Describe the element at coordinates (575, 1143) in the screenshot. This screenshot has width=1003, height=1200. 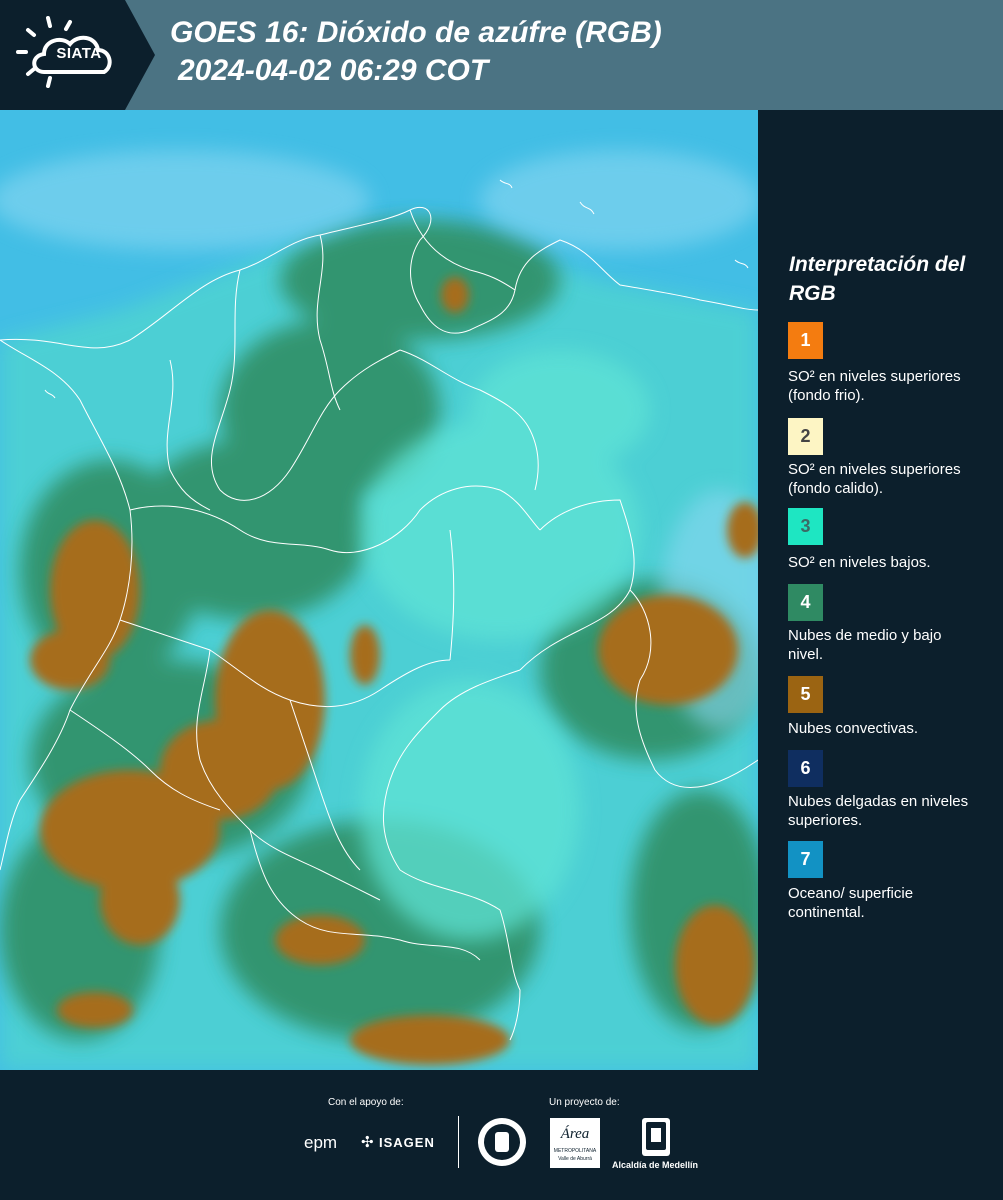
I see `area-metropolitana-logo: Área METROPOLITANA Valle de Aburrá` at that location.